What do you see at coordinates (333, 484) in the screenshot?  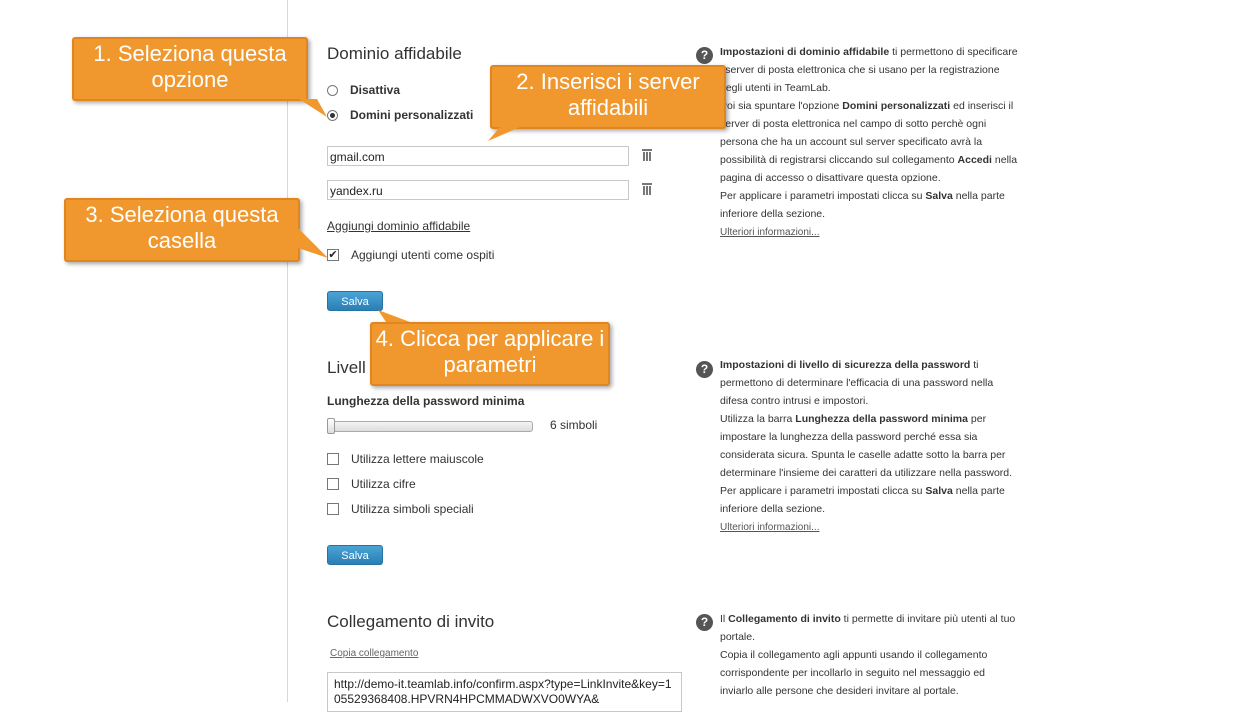 I see `digits-checkbox` at bounding box center [333, 484].